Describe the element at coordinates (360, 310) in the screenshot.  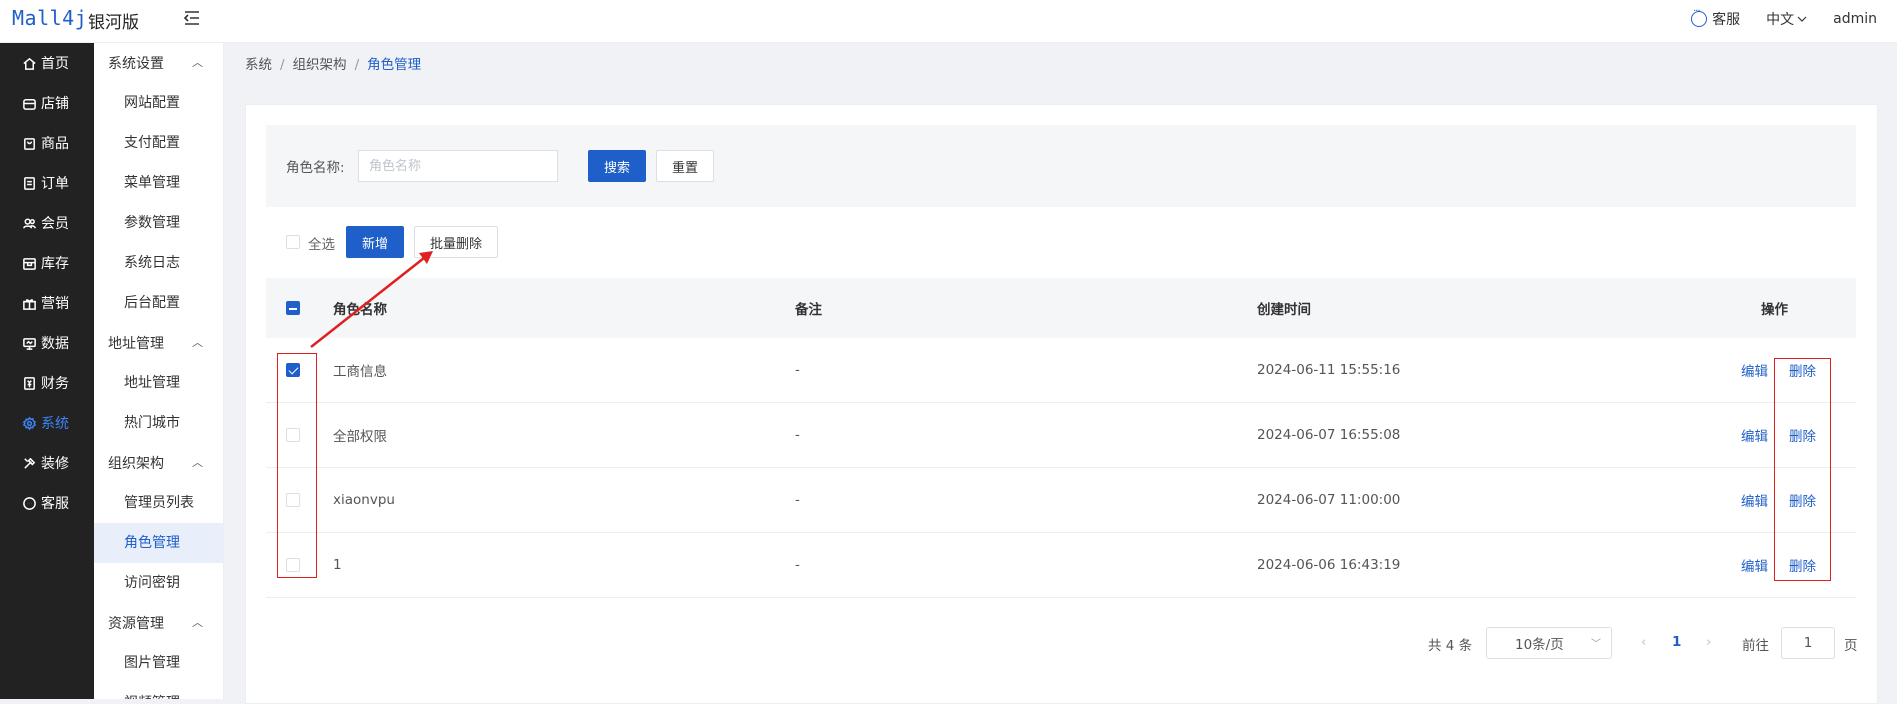
I see `col-role-name: 角色名称` at that location.